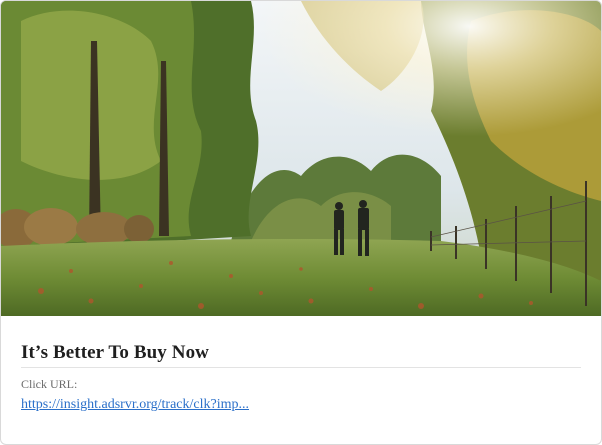 This screenshot has width=602, height=445. I want to click on click-url-label: Click URL:, so click(49, 384).